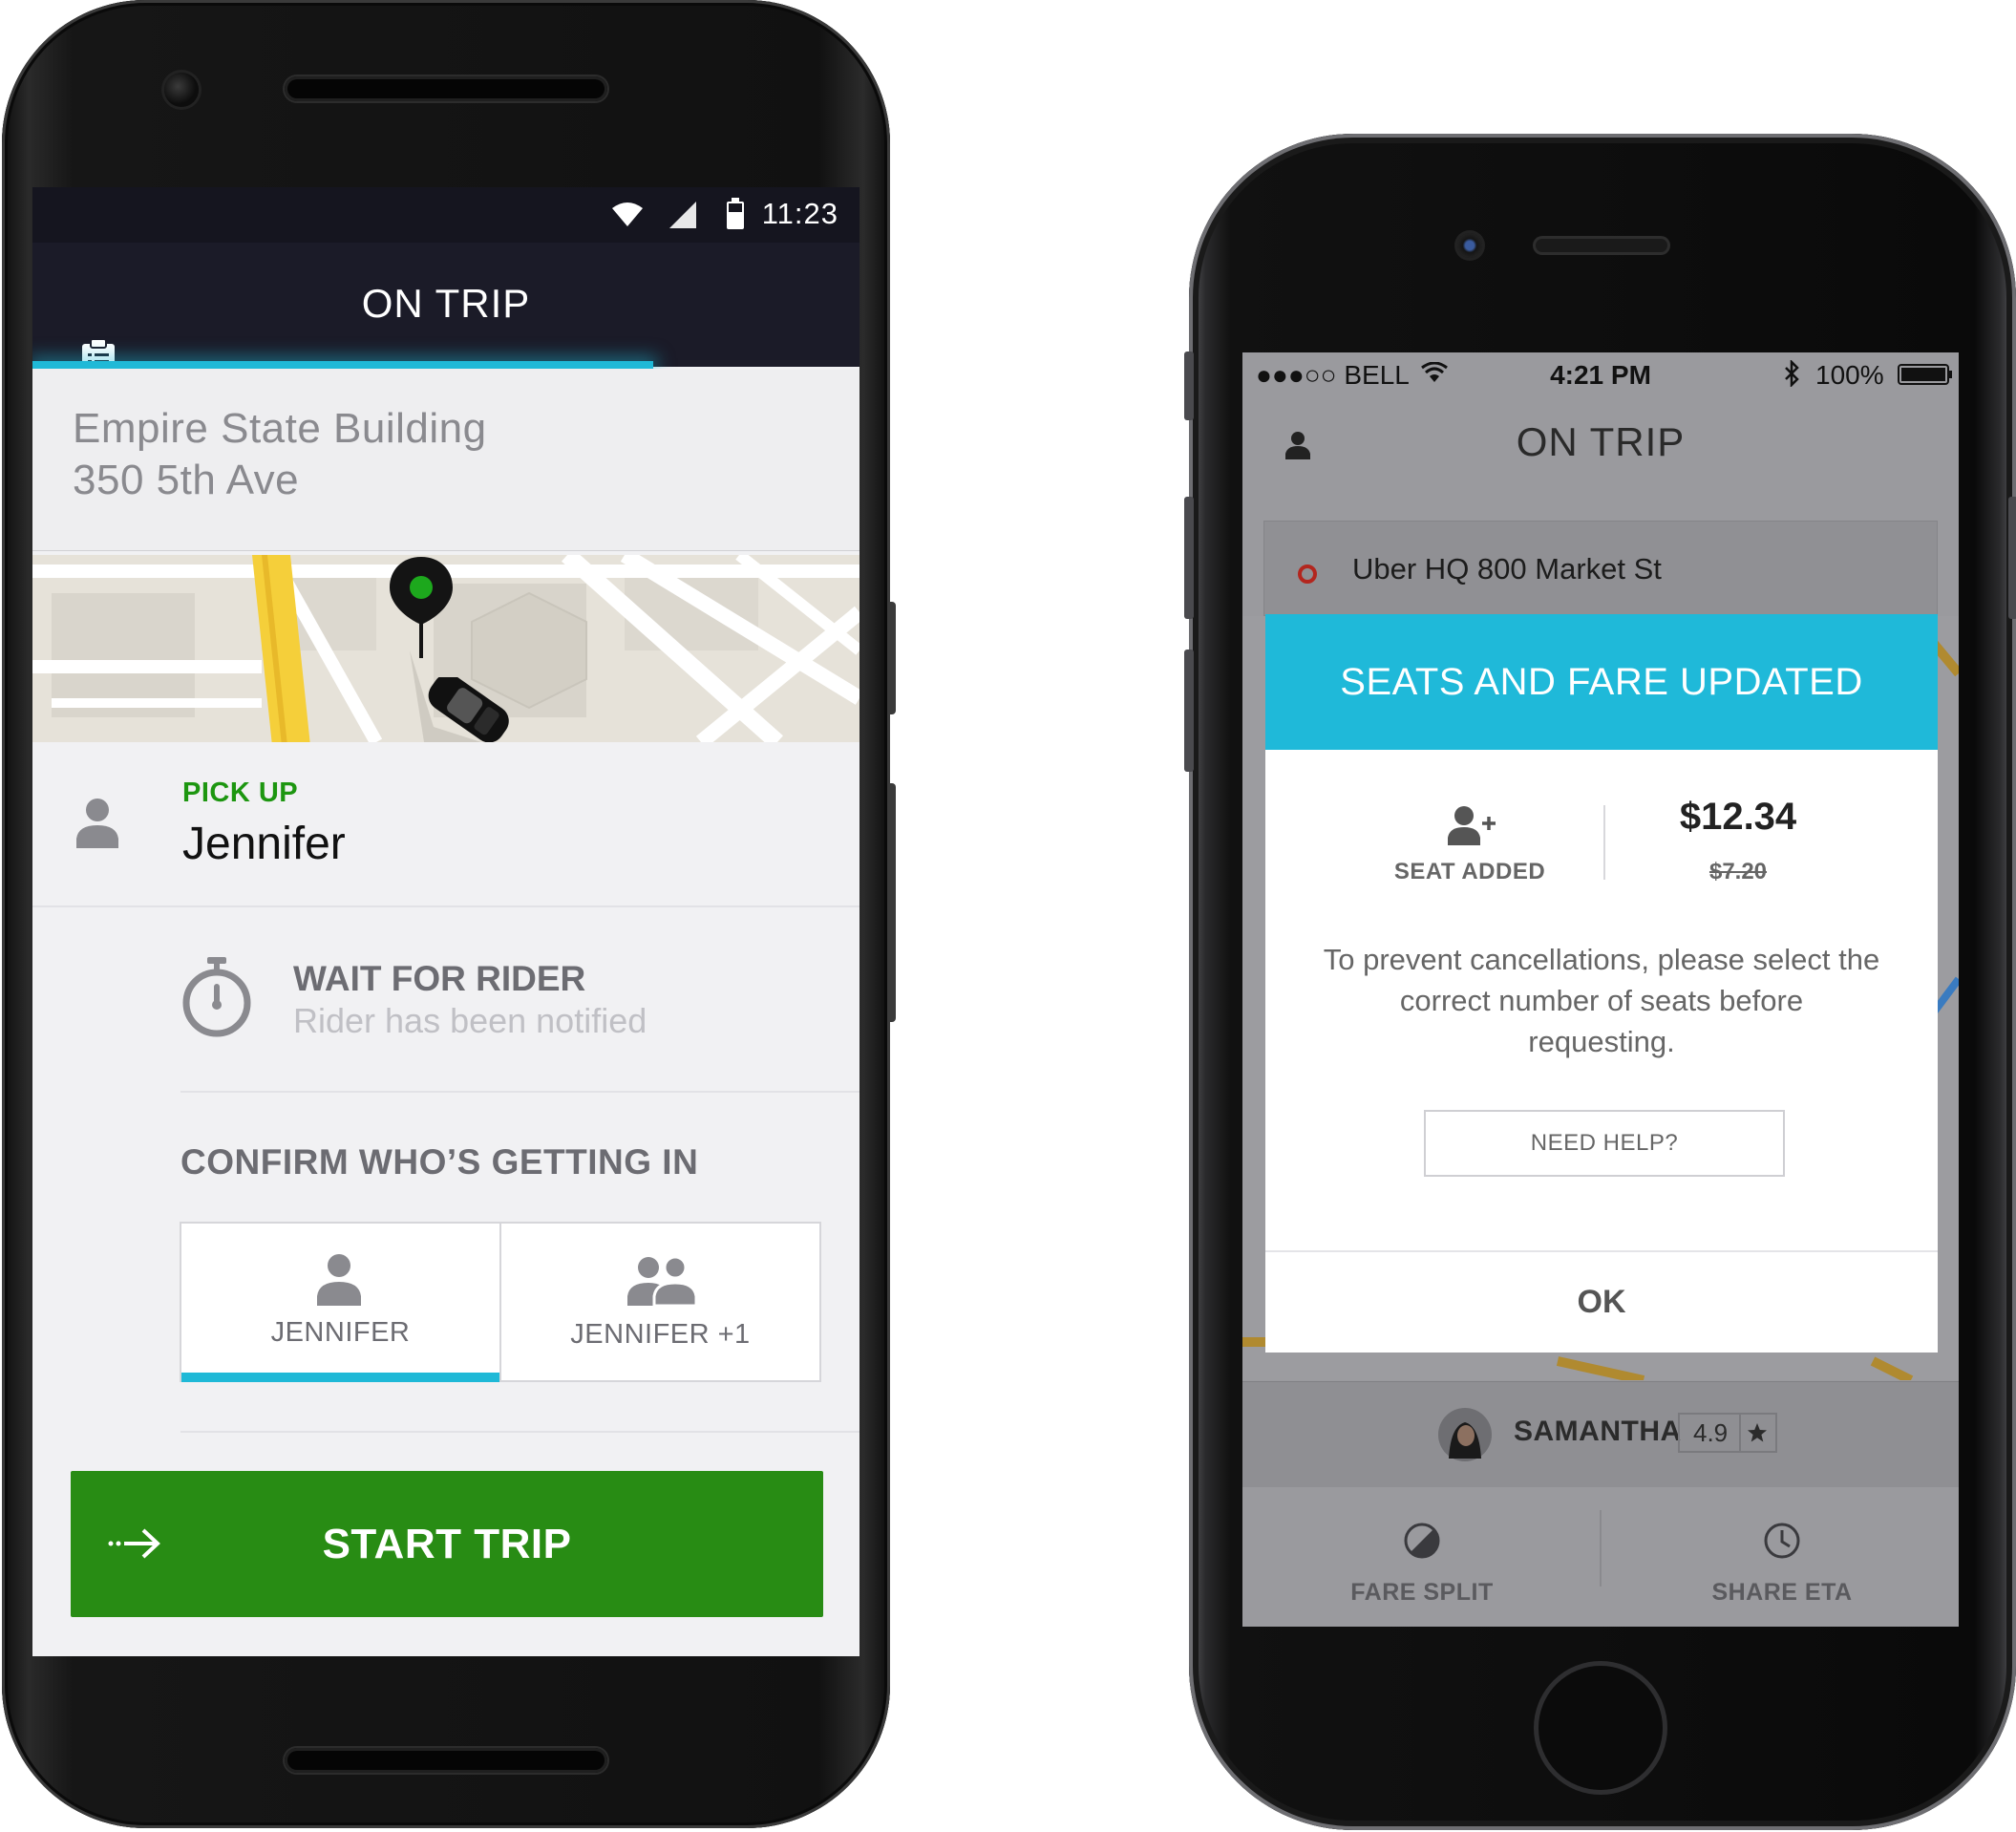 The width and height of the screenshot is (2016, 1832). What do you see at coordinates (627, 214) in the screenshot?
I see `wifi-icon` at bounding box center [627, 214].